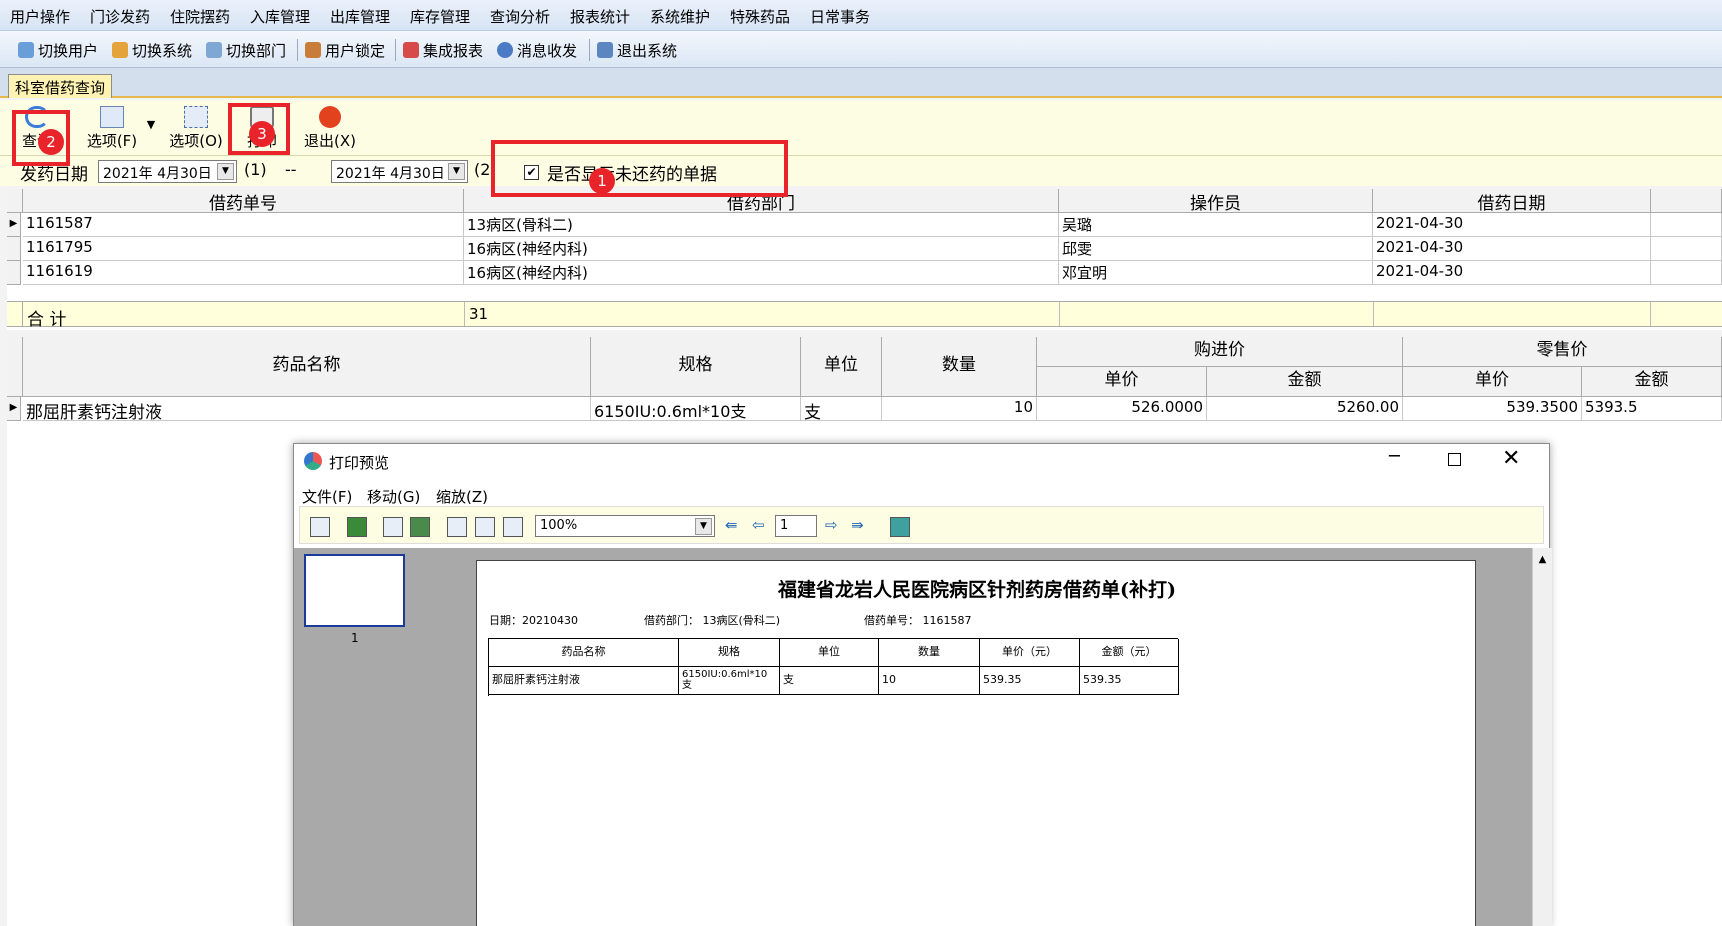 The width and height of the screenshot is (1722, 926). Describe the element at coordinates (420, 527) in the screenshot. I see `printer-icon` at that location.